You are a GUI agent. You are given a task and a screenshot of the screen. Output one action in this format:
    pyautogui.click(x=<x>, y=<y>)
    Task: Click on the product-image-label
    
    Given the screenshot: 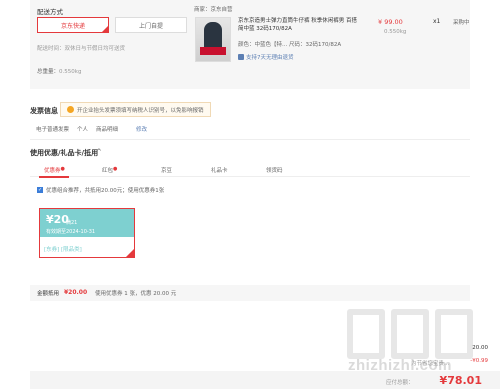 What is the action you would take?
    pyautogui.click(x=213, y=51)
    